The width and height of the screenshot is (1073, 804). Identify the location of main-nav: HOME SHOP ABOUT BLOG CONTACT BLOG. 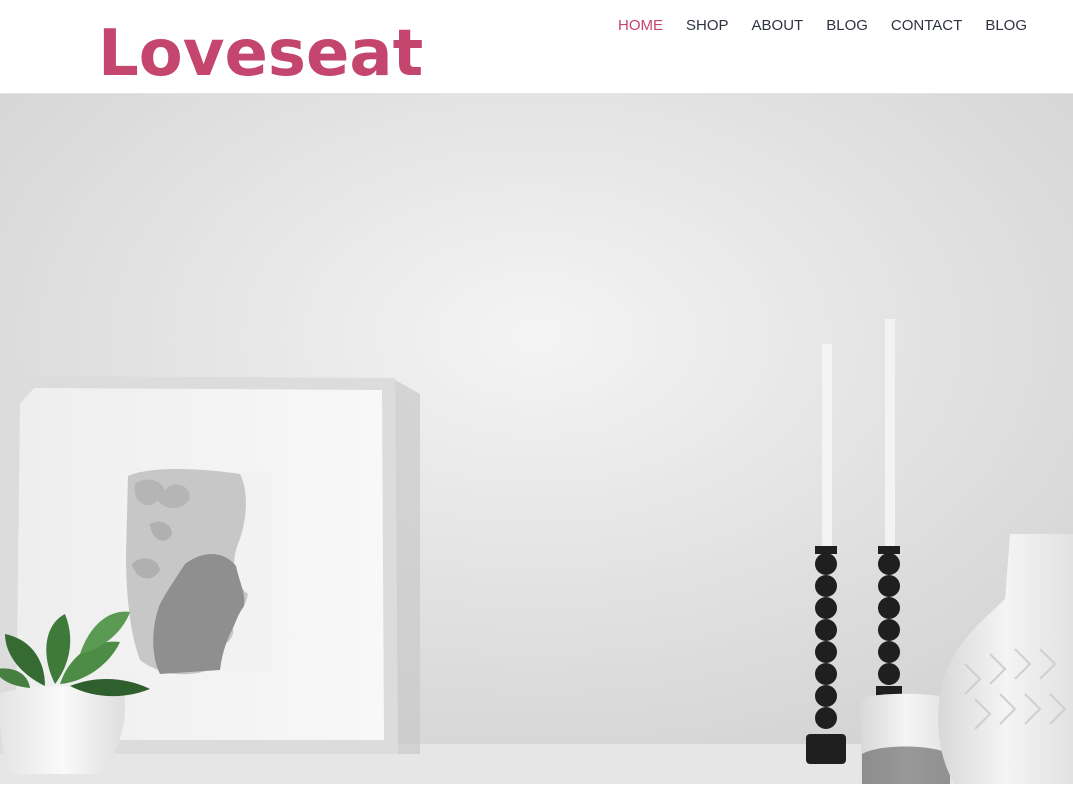
(811, 26).